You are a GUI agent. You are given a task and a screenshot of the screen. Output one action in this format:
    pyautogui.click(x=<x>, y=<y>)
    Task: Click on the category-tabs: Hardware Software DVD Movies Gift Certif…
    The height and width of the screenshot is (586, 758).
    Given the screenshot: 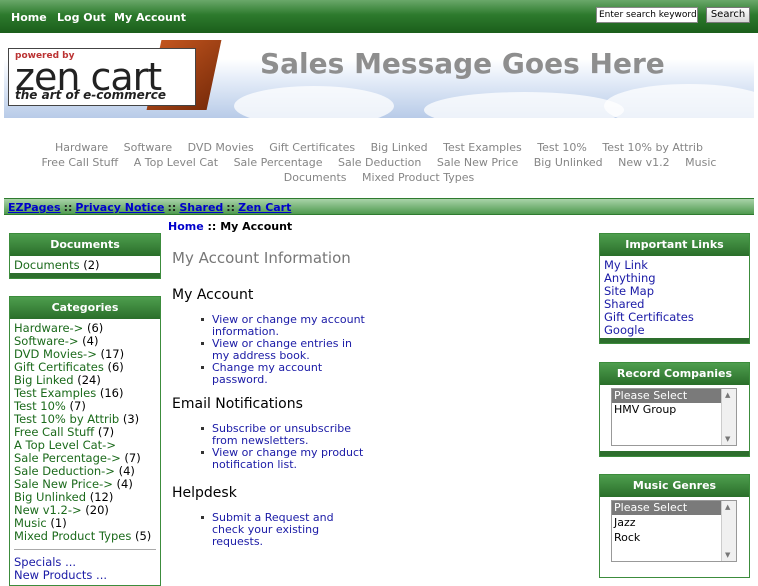 What is the action you would take?
    pyautogui.click(x=379, y=162)
    